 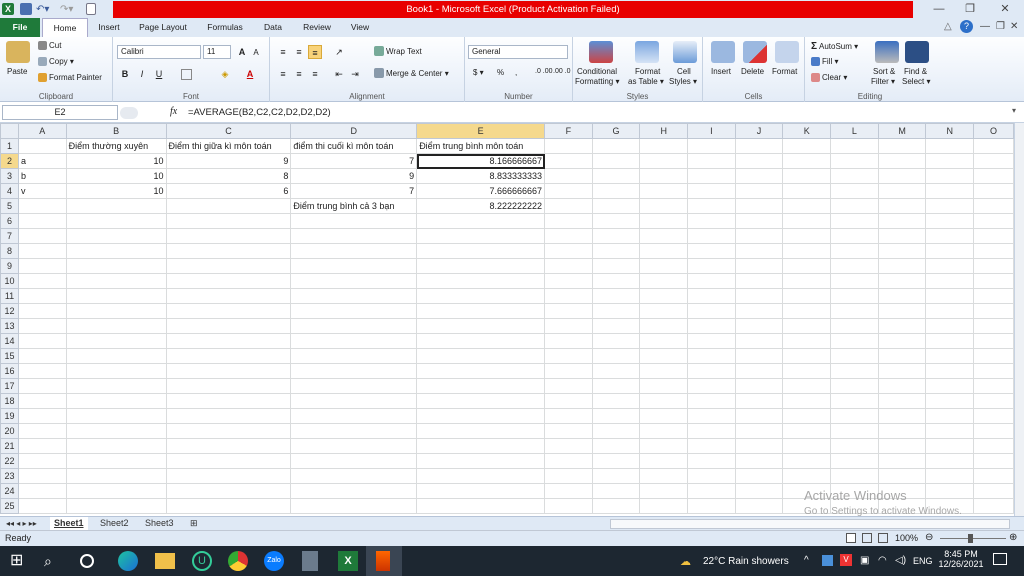 I want to click on binoculars-icon, so click(x=917, y=52).